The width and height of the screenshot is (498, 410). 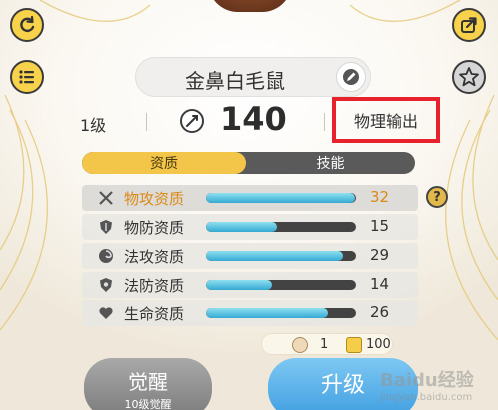 I want to click on refresh-icon, so click(x=27, y=24).